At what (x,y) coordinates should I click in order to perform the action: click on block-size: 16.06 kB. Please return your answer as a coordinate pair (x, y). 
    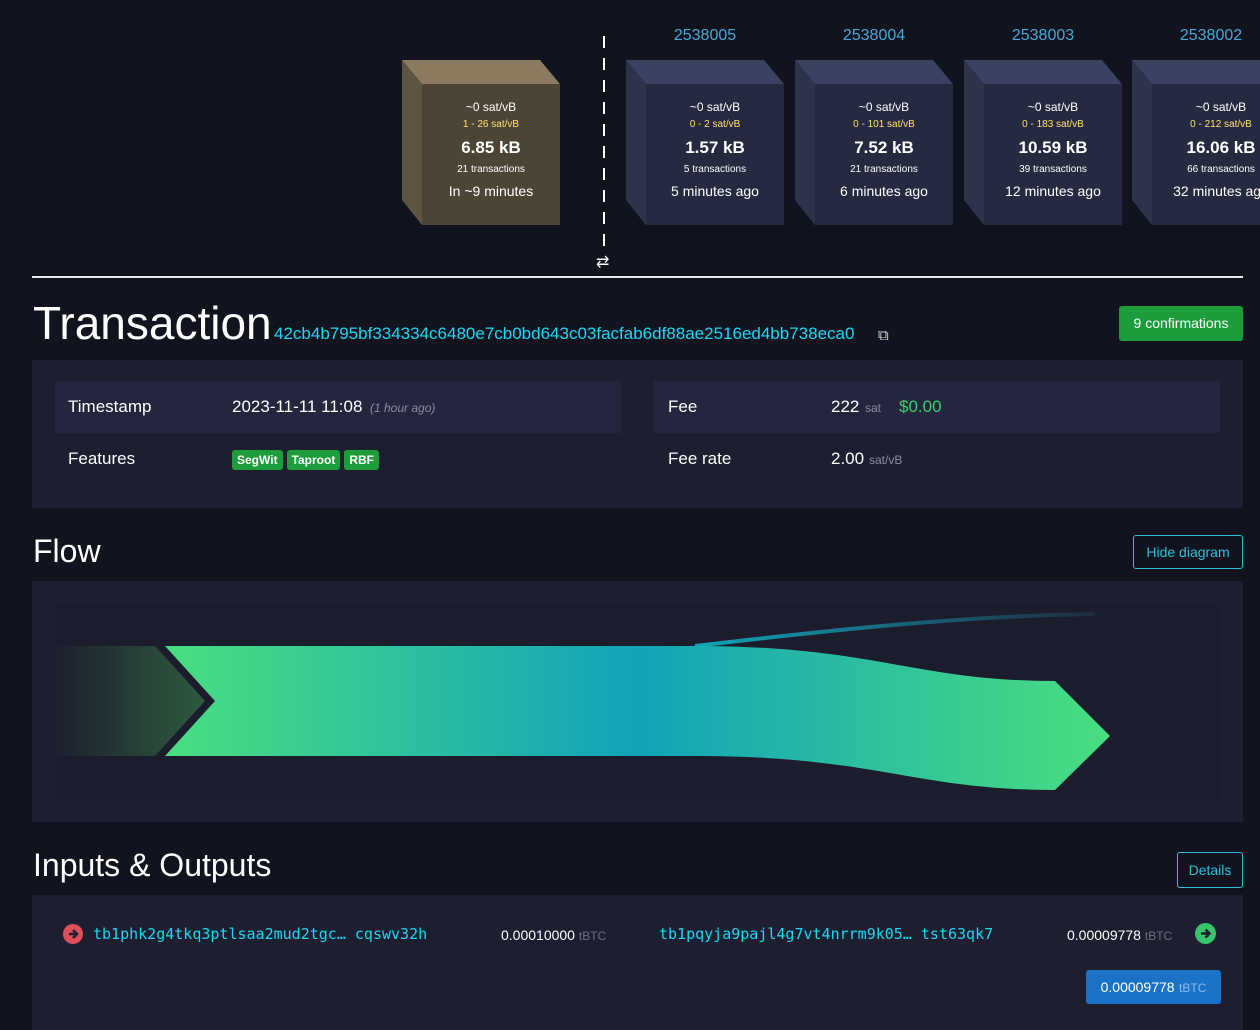
    Looking at the image, I should click on (1221, 147).